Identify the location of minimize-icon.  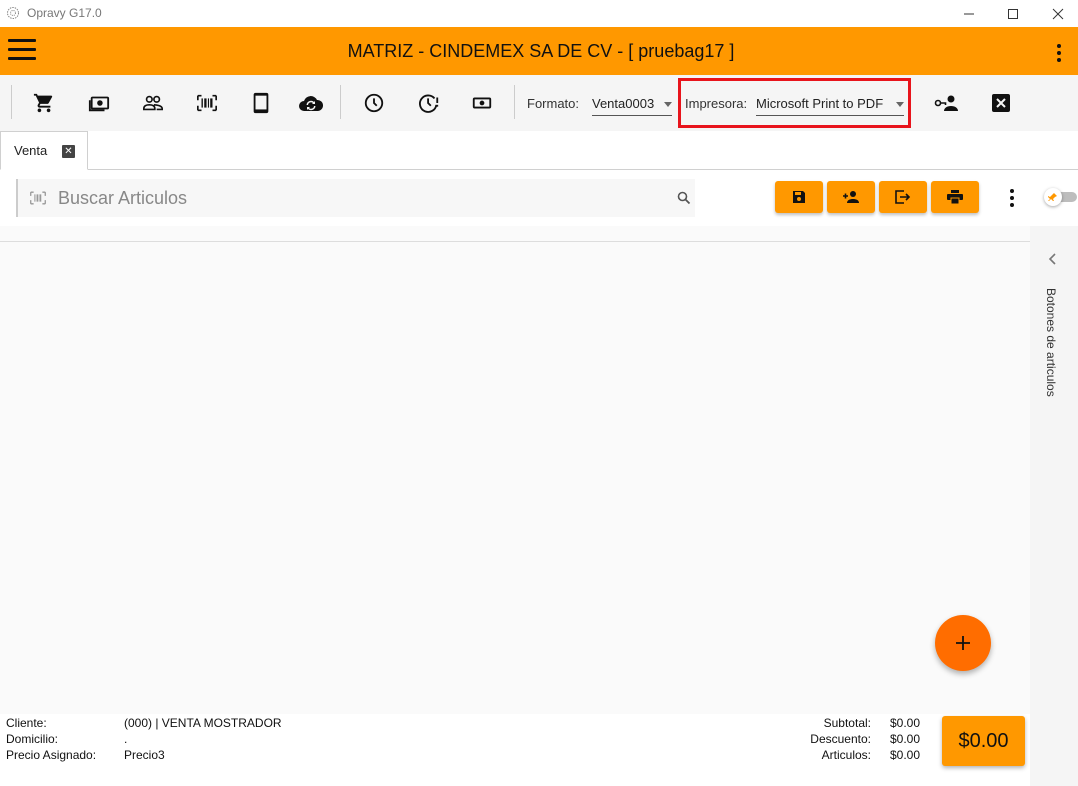
(969, 13).